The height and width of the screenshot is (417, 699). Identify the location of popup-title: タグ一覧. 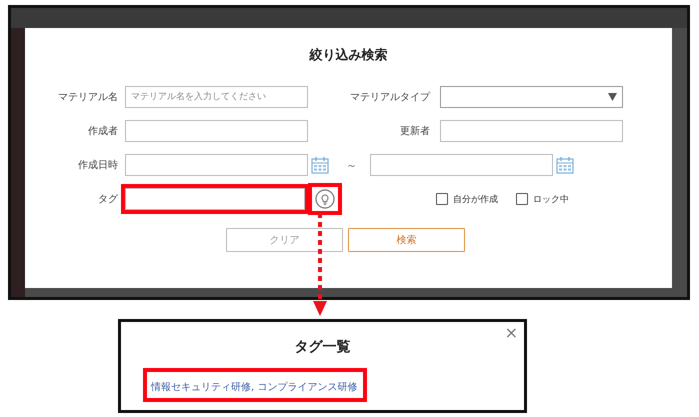
(323, 347).